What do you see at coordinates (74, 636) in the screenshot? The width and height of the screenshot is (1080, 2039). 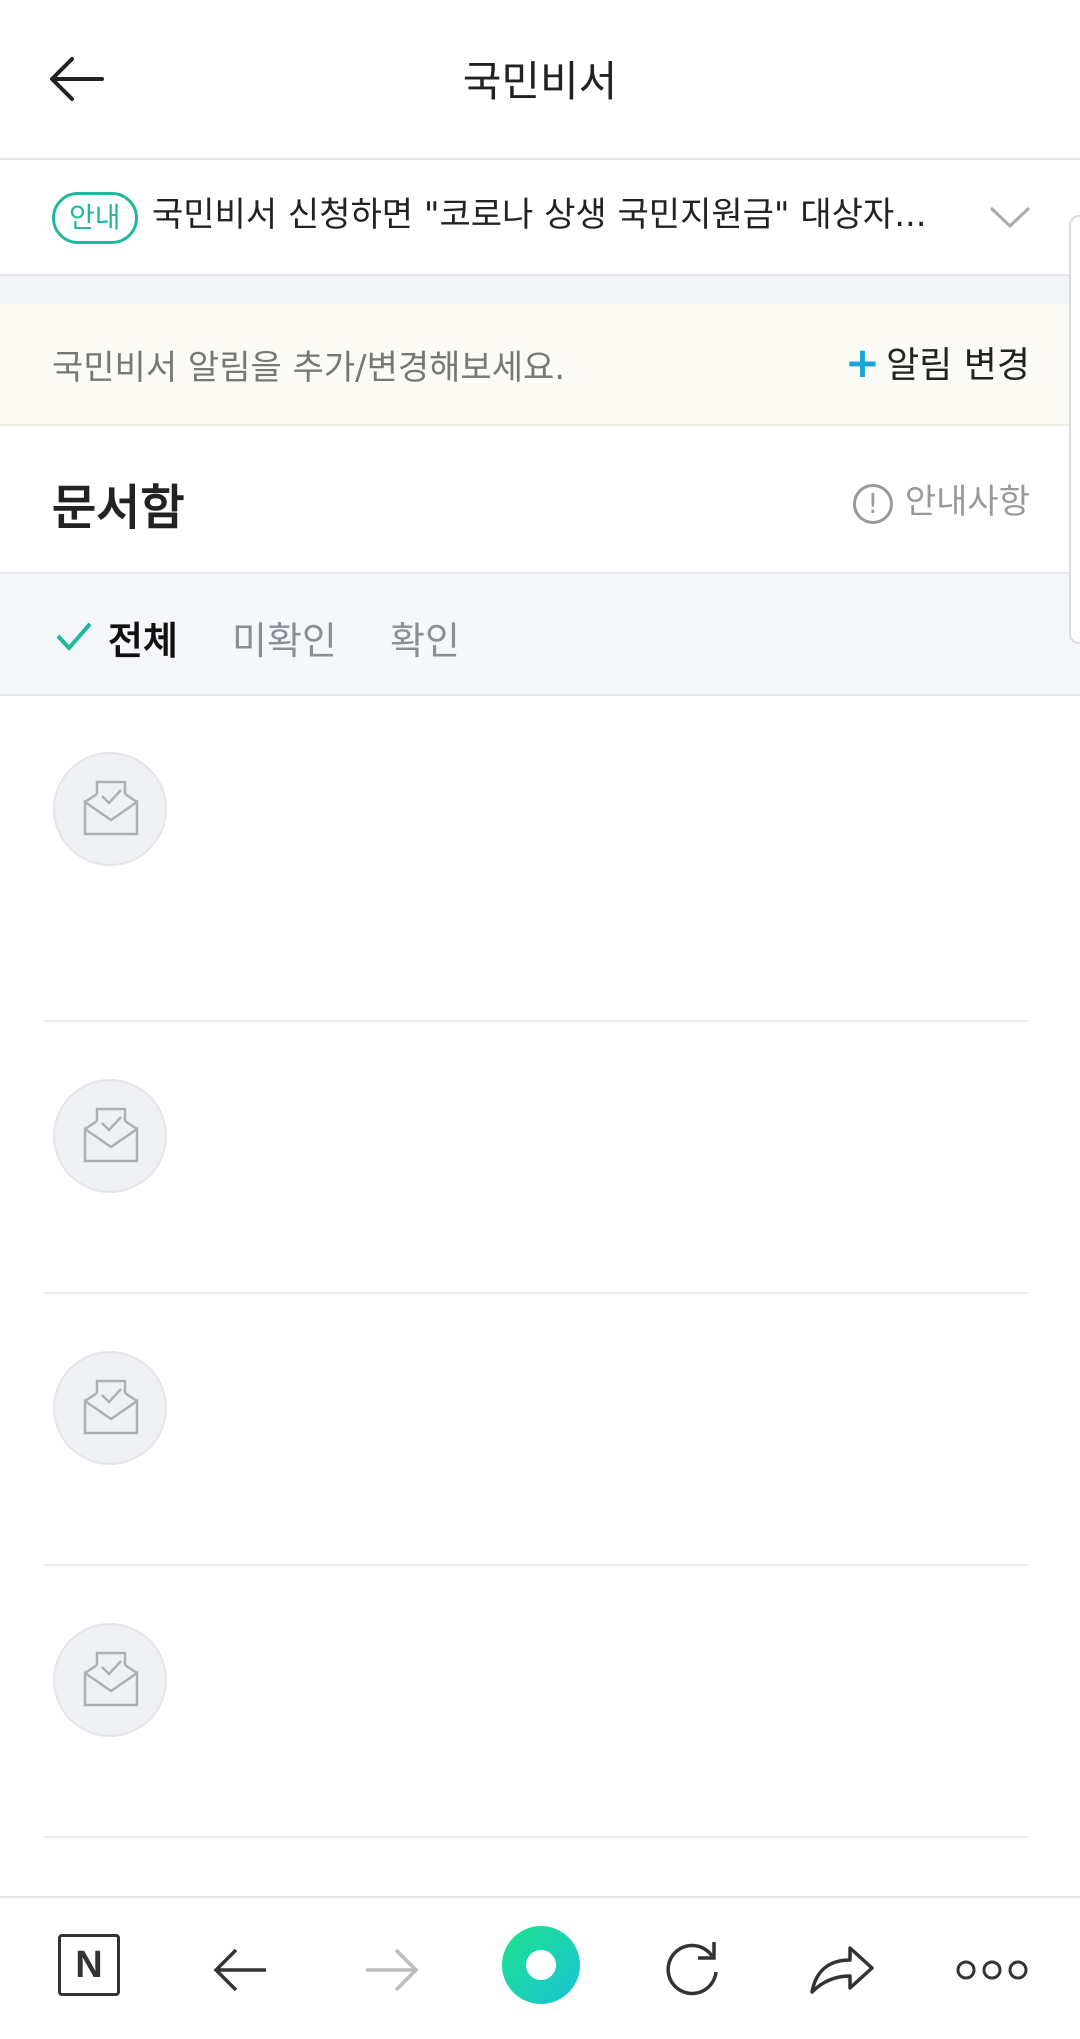 I see `check-icon` at bounding box center [74, 636].